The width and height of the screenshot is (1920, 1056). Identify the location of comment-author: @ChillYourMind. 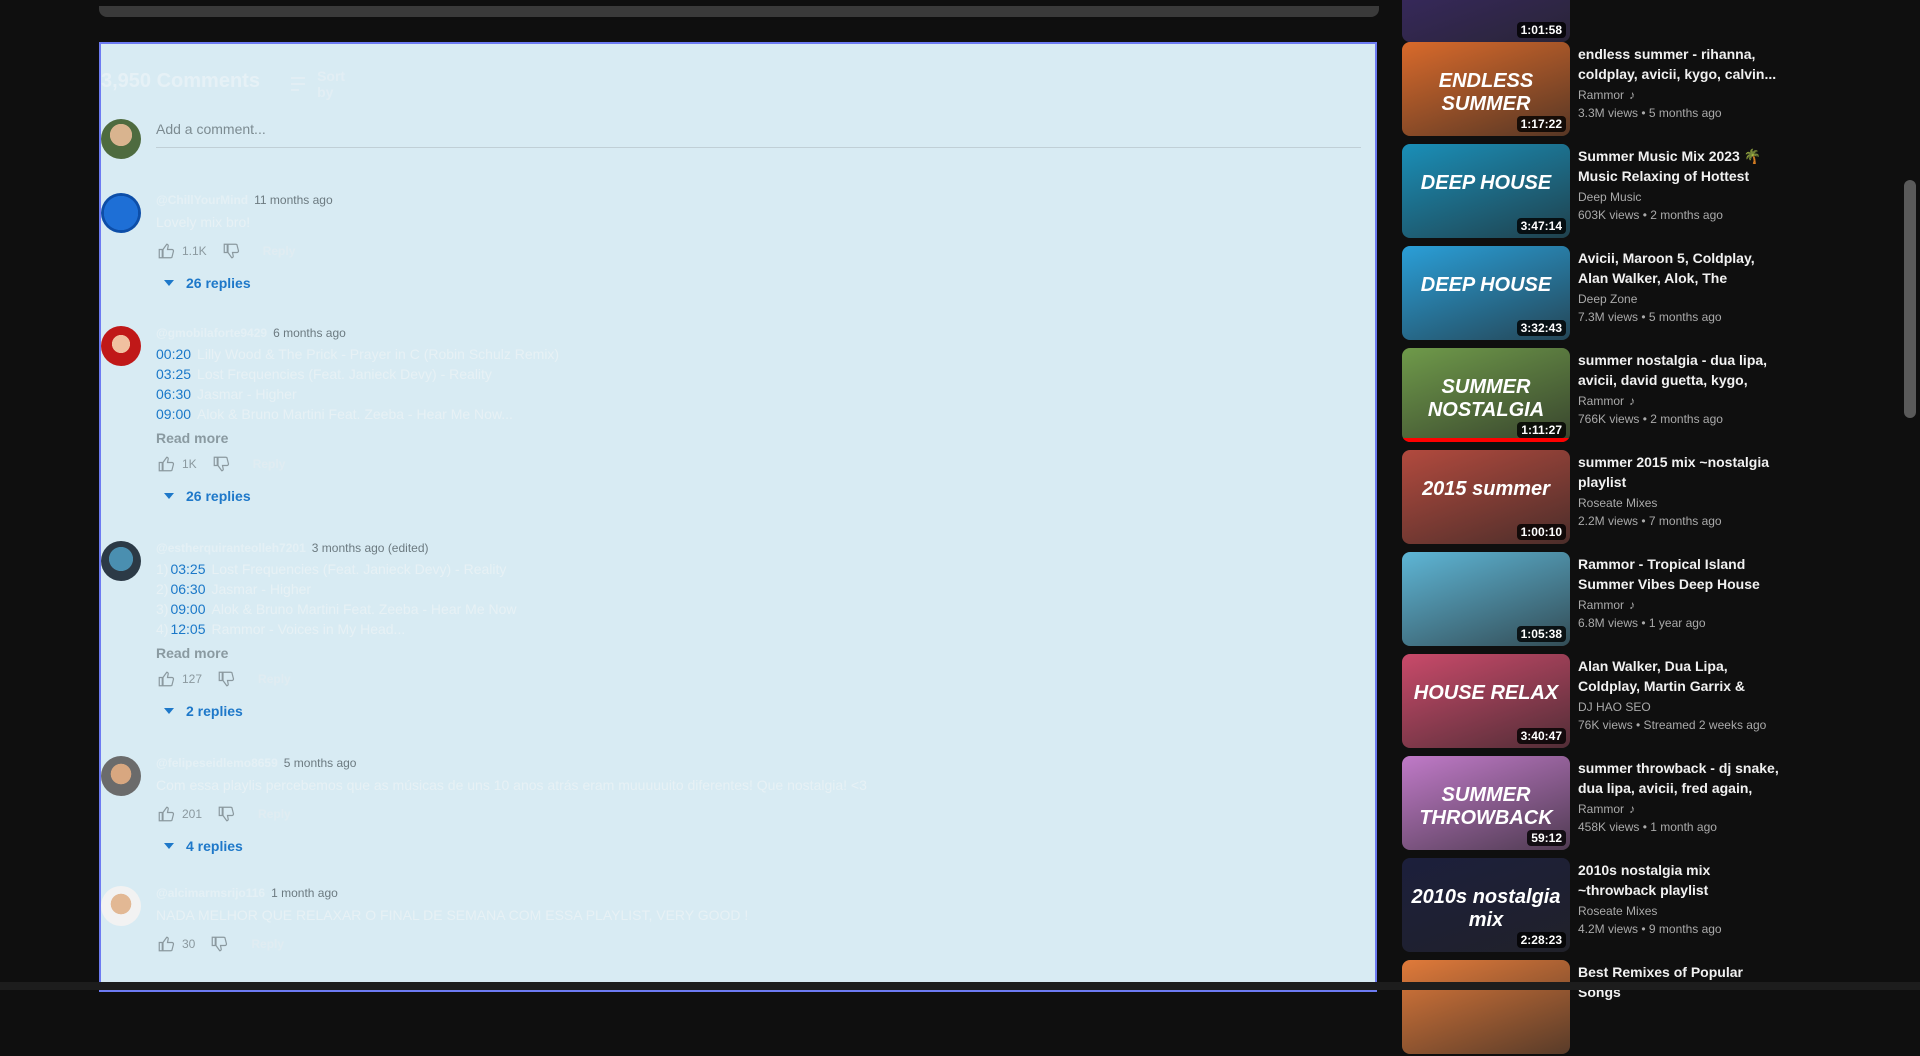
(202, 200).